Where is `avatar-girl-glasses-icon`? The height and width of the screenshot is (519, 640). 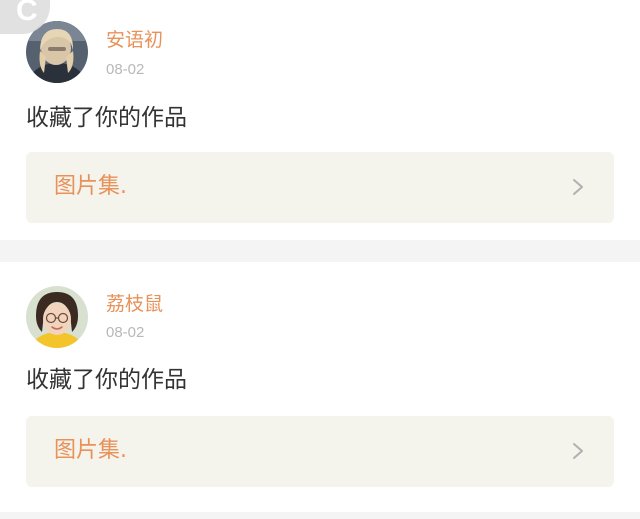 avatar-girl-glasses-icon is located at coordinates (57, 317).